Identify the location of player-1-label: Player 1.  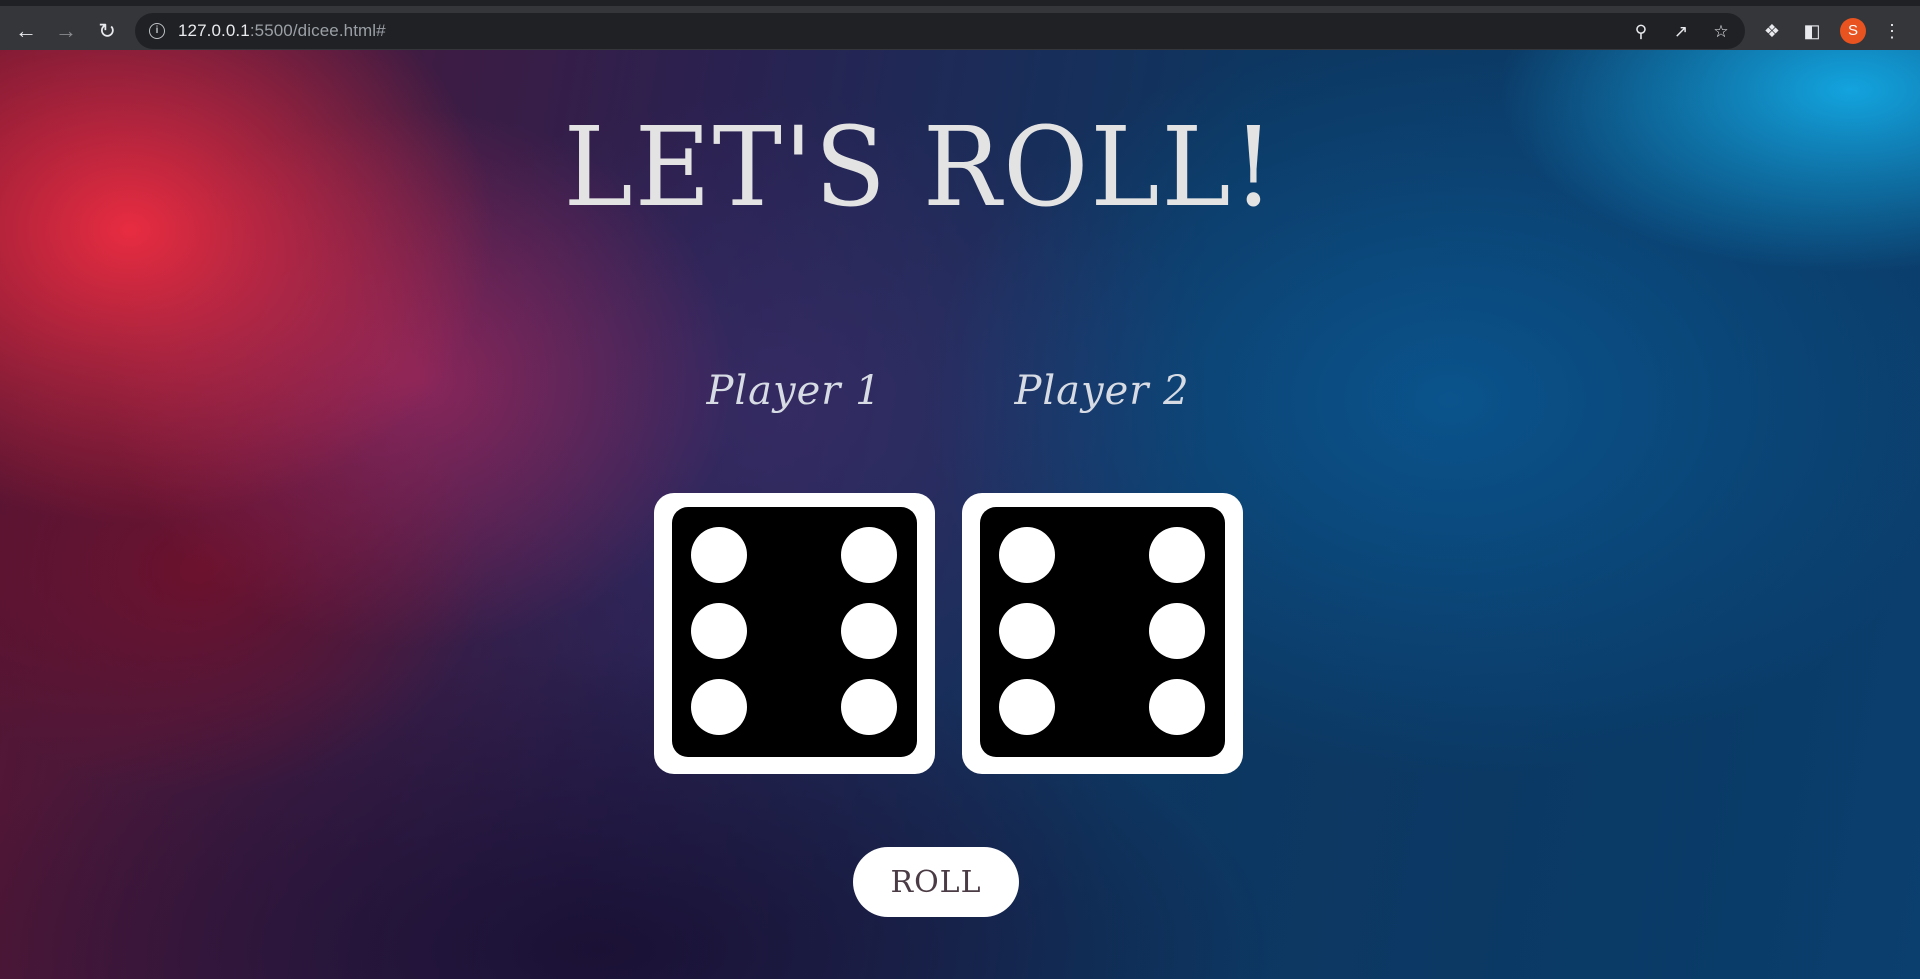
(794, 391).